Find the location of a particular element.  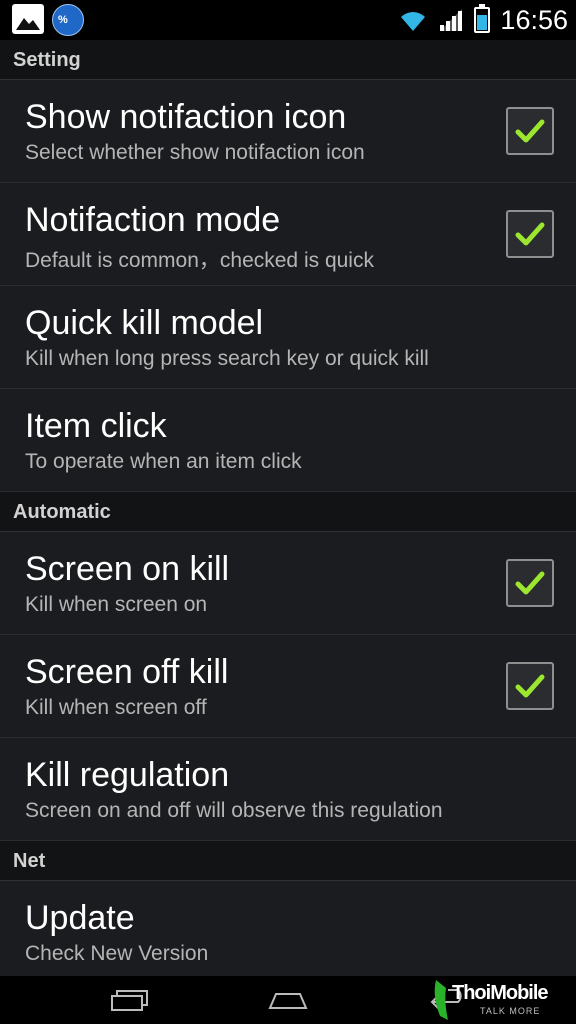

app-icon-text: % is located at coordinates (63, 20).